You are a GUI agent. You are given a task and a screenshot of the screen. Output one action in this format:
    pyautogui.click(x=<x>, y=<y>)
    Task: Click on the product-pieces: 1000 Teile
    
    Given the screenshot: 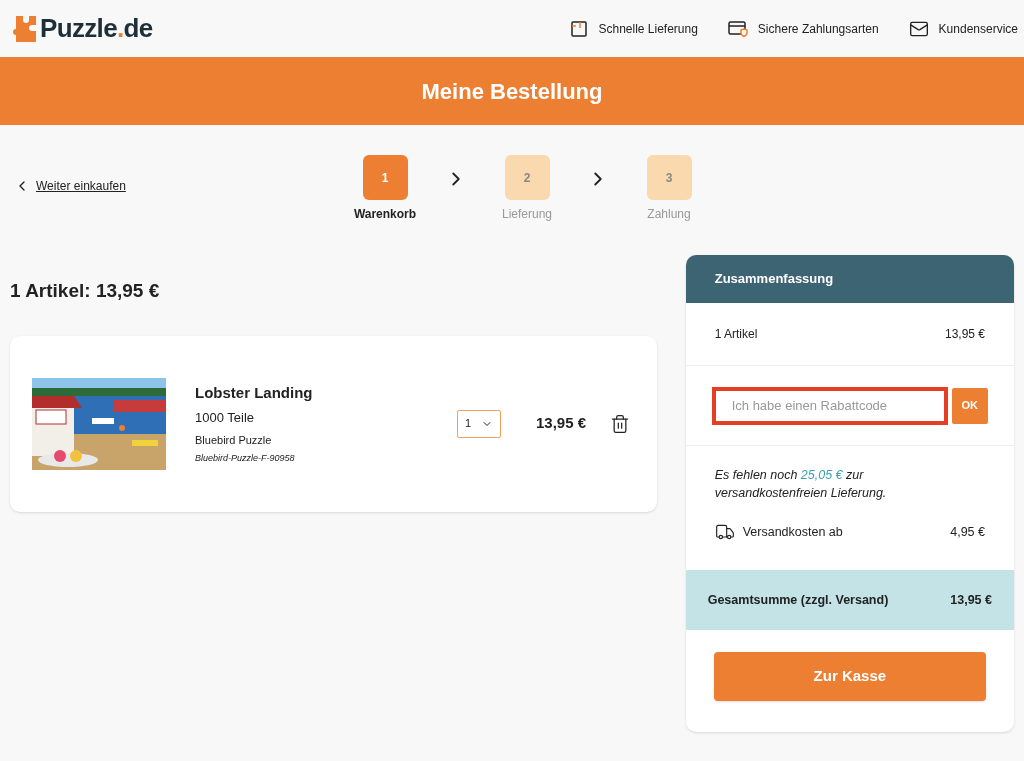 What is the action you would take?
    pyautogui.click(x=225, y=418)
    